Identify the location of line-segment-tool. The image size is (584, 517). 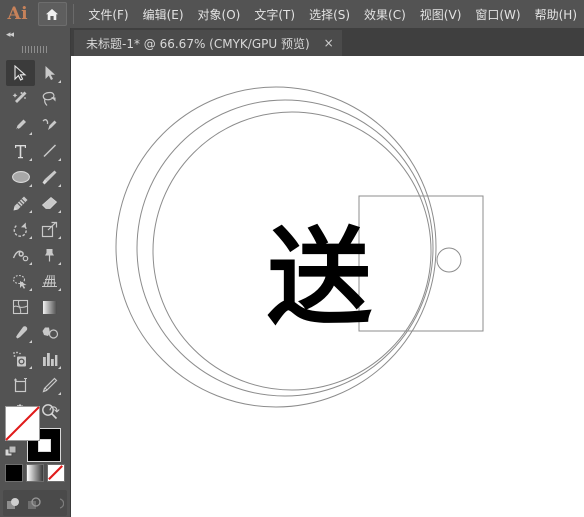
(49, 151).